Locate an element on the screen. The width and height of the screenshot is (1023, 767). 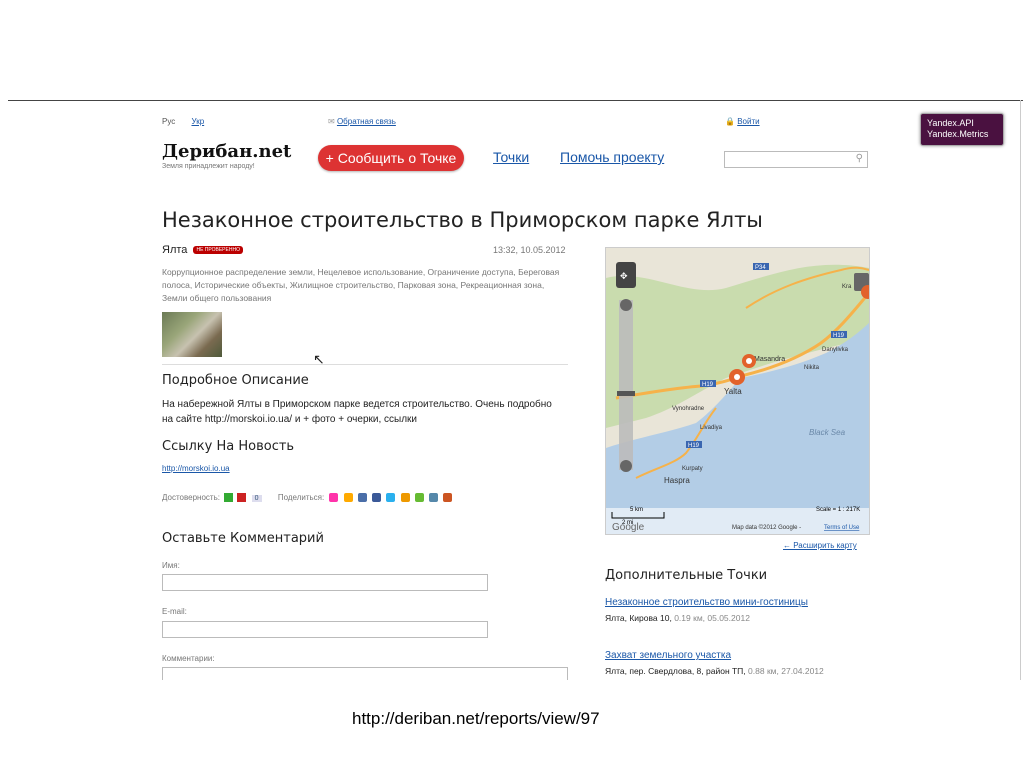
map-text-h19b: H19 is located at coordinates (708, 385).